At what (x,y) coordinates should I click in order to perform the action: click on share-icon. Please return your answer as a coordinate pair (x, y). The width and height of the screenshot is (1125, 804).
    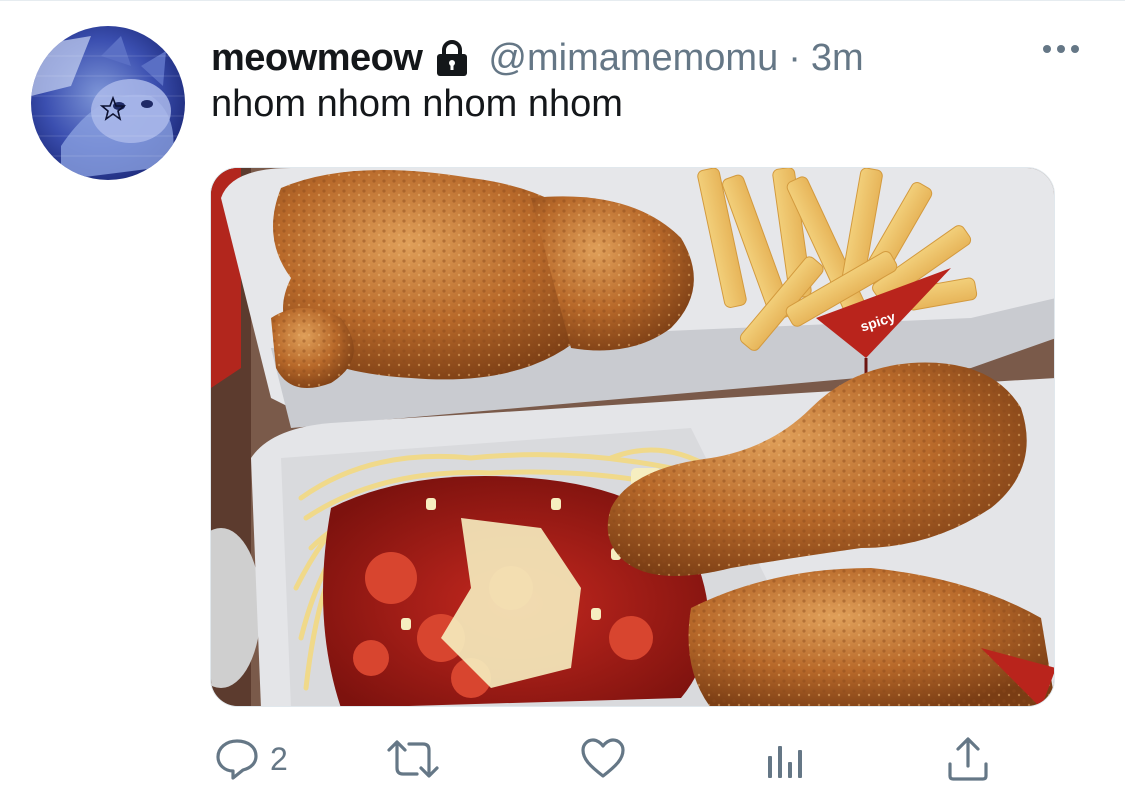
    Looking at the image, I should click on (968, 759).